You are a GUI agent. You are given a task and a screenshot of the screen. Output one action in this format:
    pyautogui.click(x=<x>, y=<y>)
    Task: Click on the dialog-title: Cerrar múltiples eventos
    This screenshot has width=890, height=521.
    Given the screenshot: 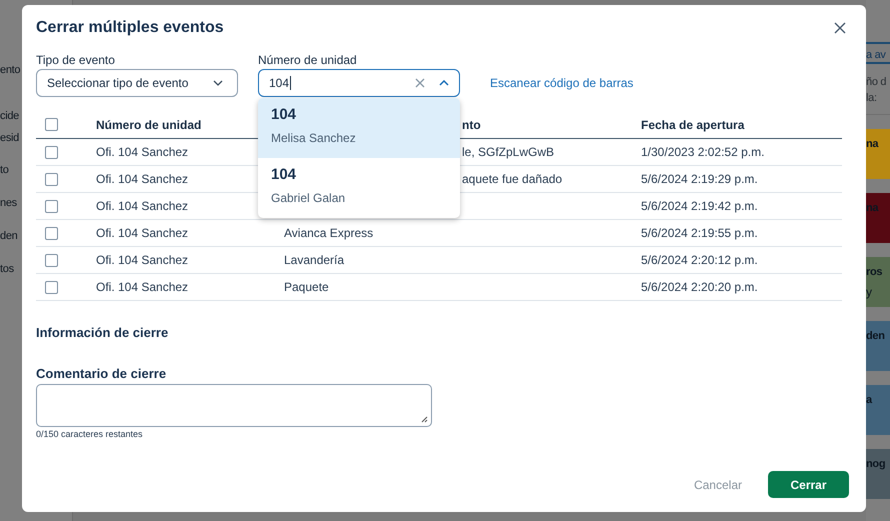 What is the action you would take?
    pyautogui.click(x=130, y=28)
    